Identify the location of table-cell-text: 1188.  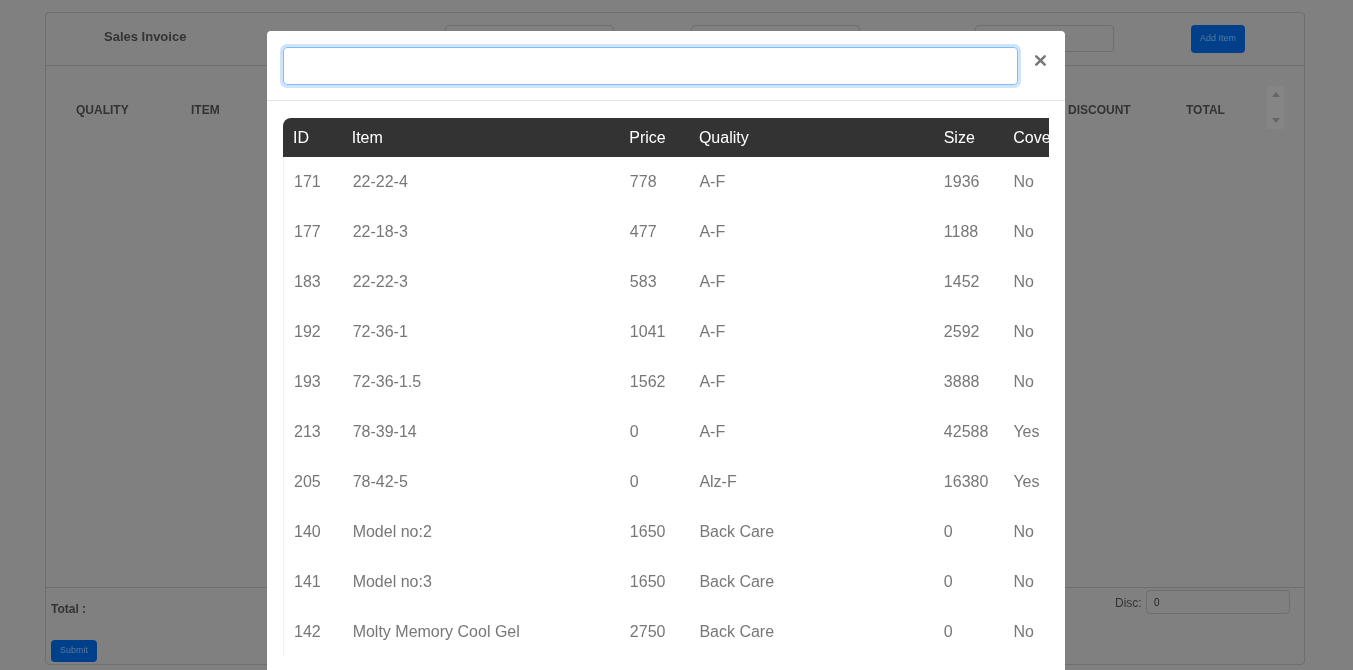
(961, 232).